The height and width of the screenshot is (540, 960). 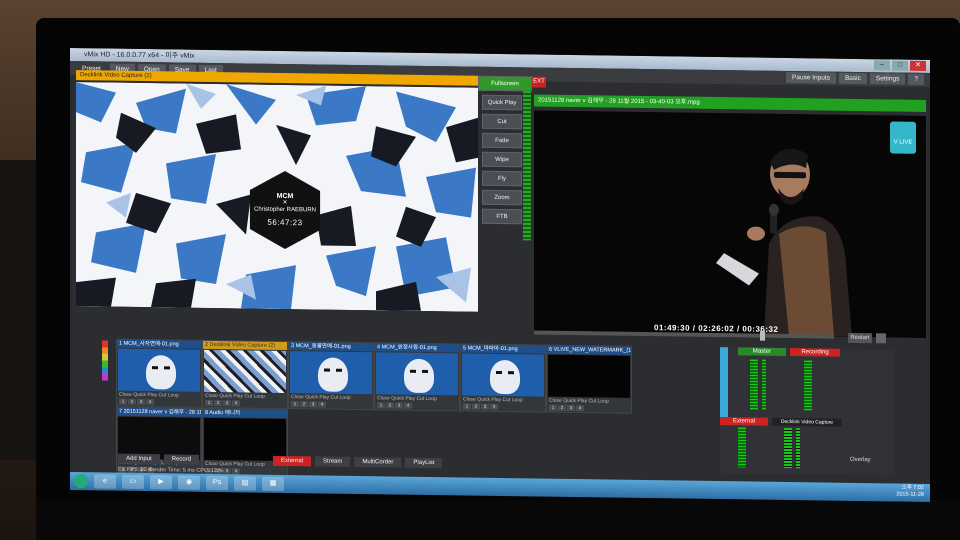 What do you see at coordinates (502, 216) in the screenshot?
I see `ftb-button: FTB` at bounding box center [502, 216].